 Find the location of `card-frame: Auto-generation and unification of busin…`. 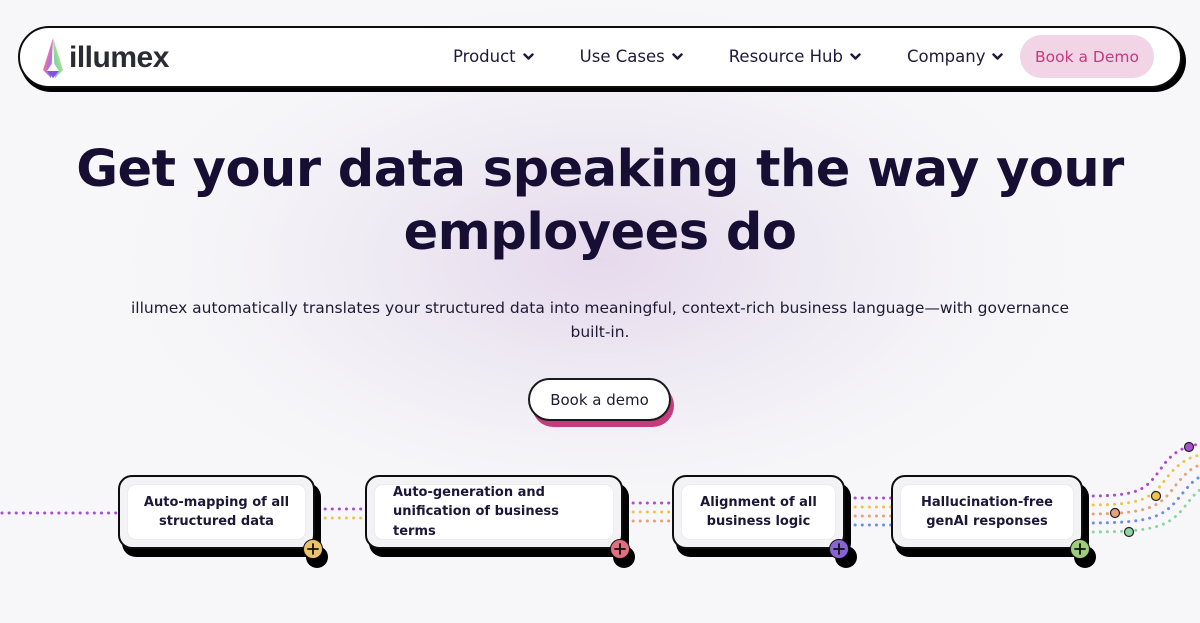

card-frame: Auto-generation and unification of busin… is located at coordinates (494, 512).